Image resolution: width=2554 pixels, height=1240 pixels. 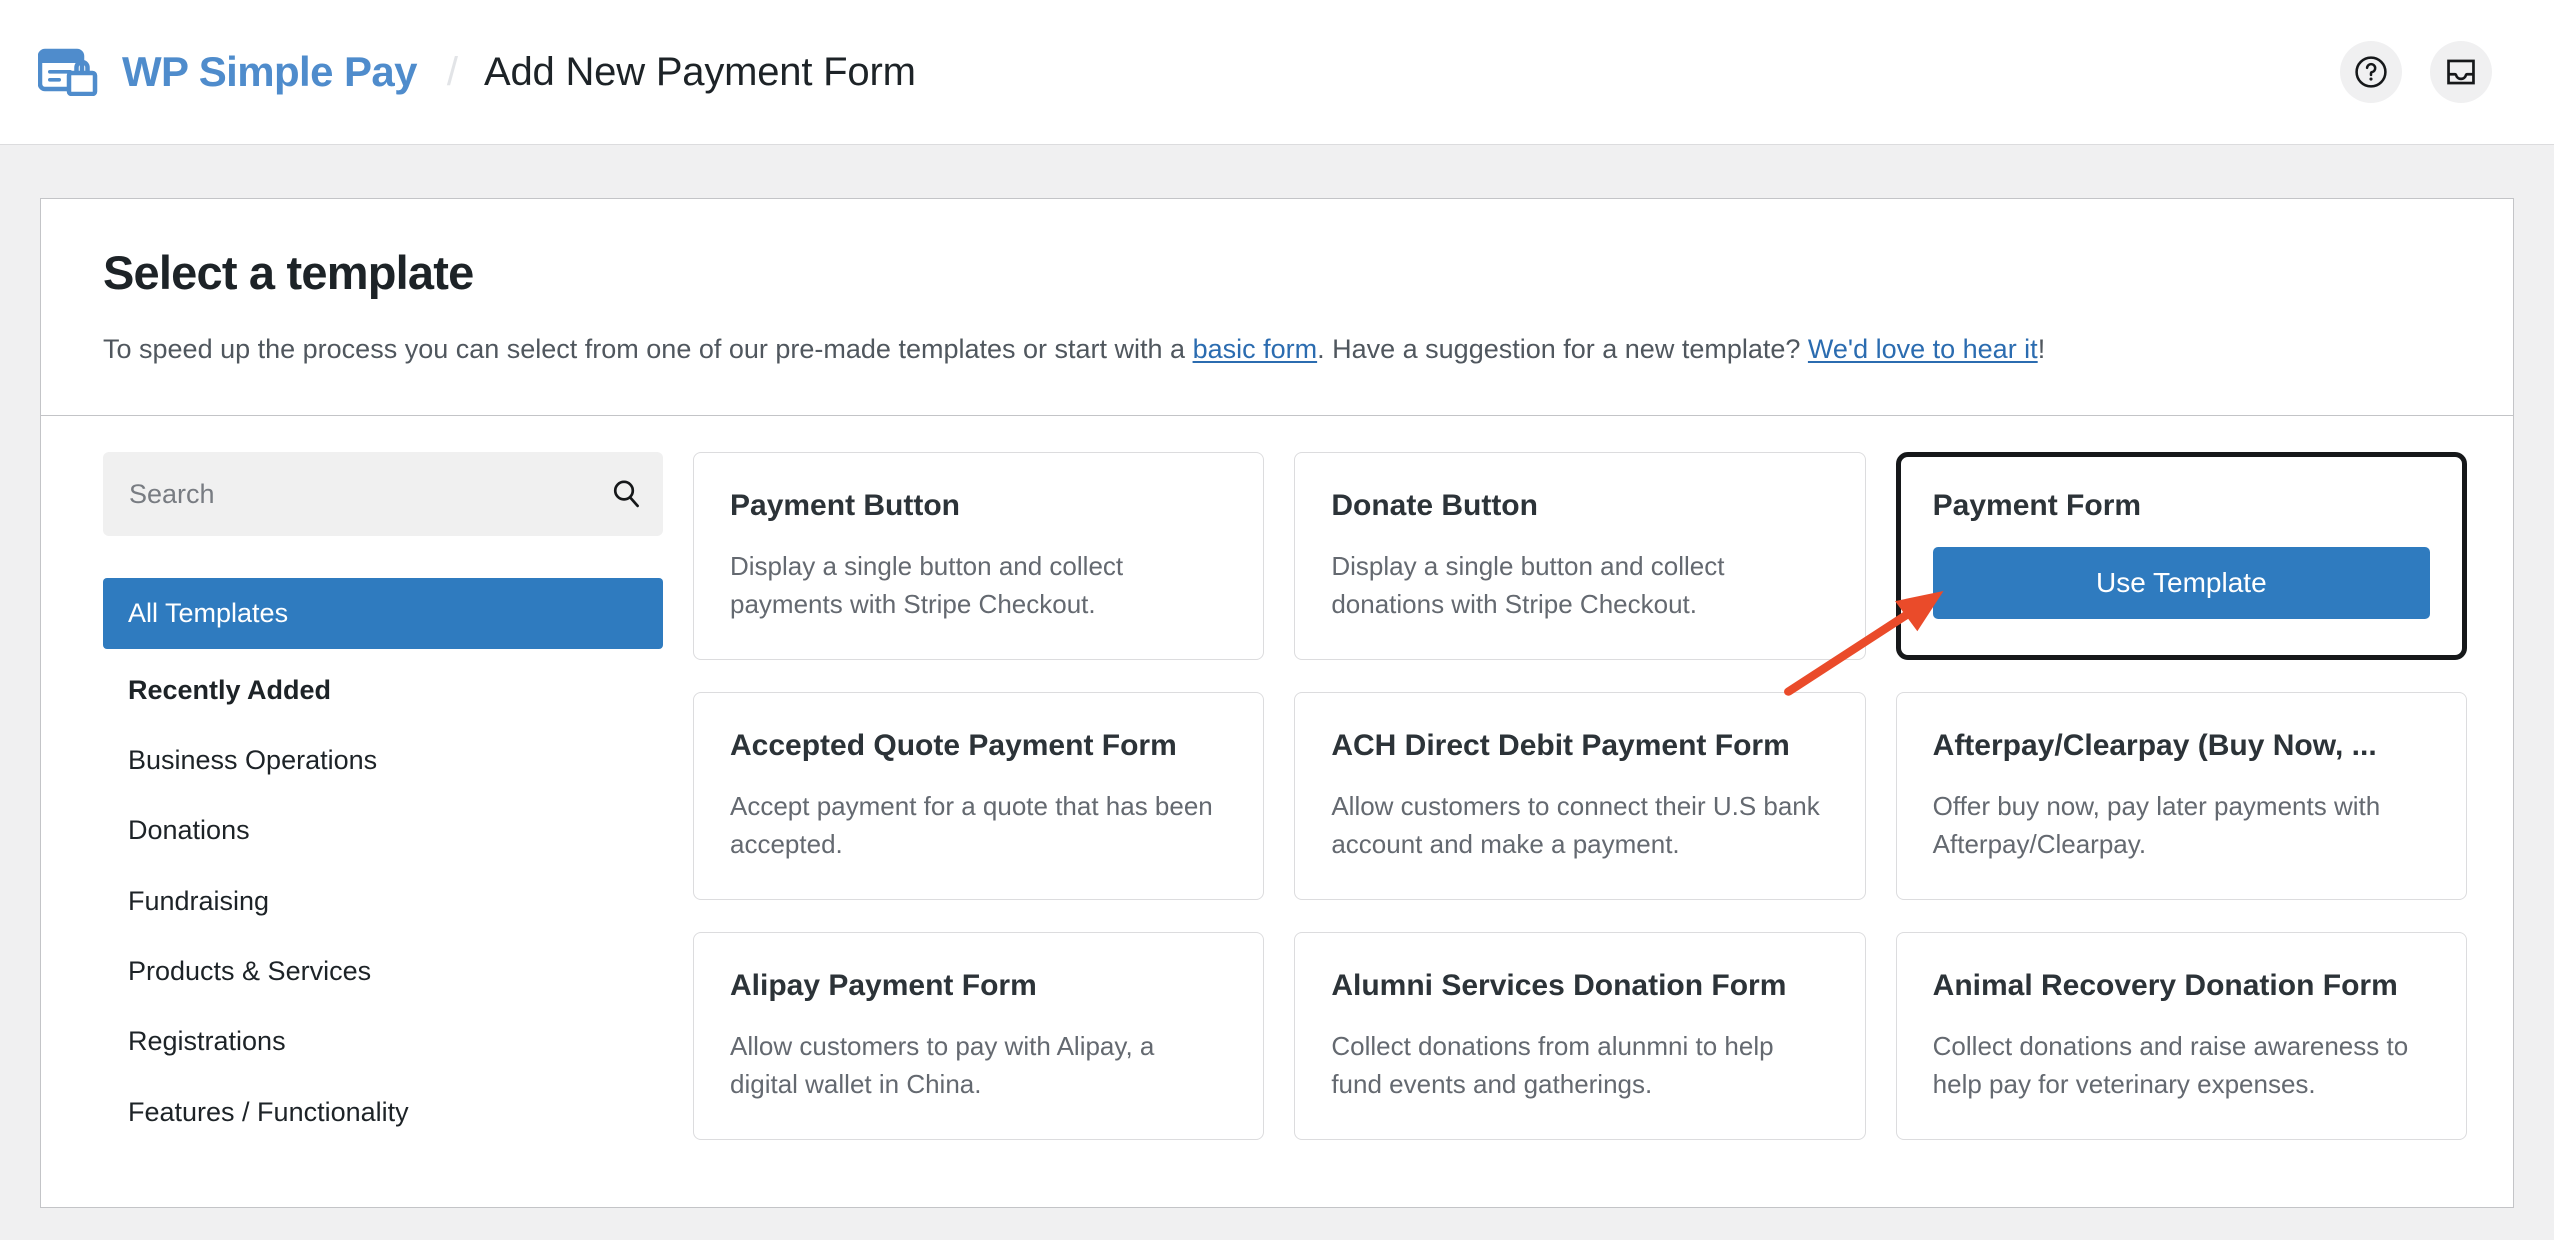 I want to click on help-button, so click(x=2371, y=72).